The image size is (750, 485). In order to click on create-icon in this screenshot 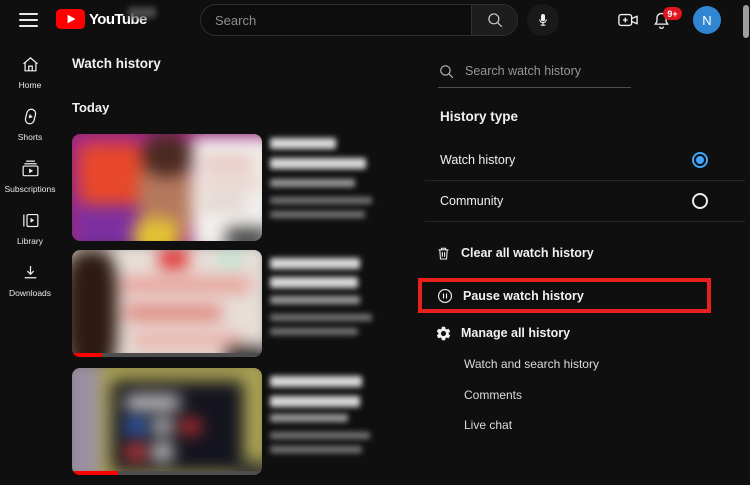, I will do `click(628, 20)`.